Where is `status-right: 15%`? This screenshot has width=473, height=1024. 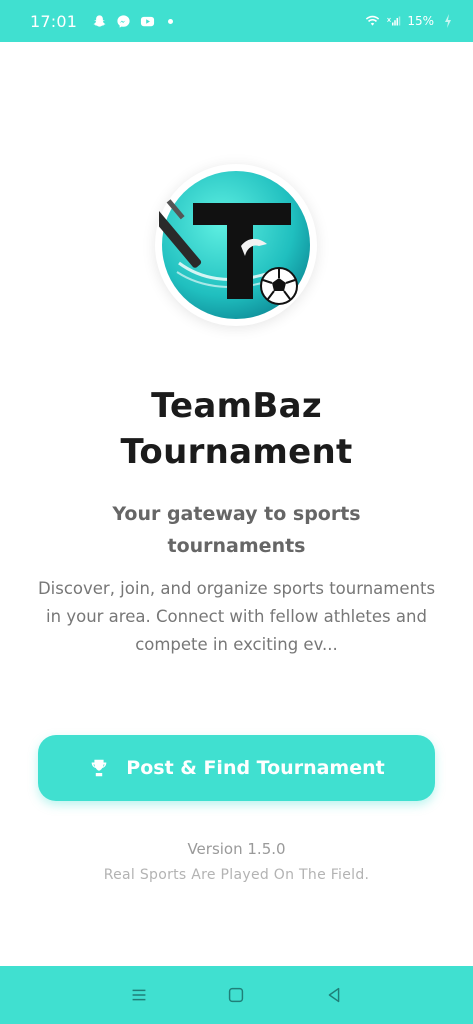
status-right: 15% is located at coordinates (410, 21).